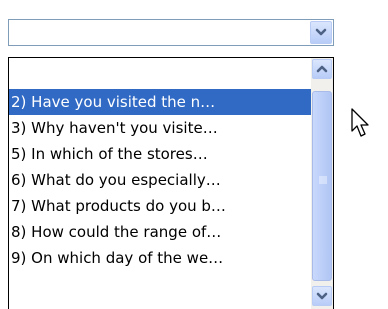  I want to click on pointer-arrow-icon, so click(360, 122).